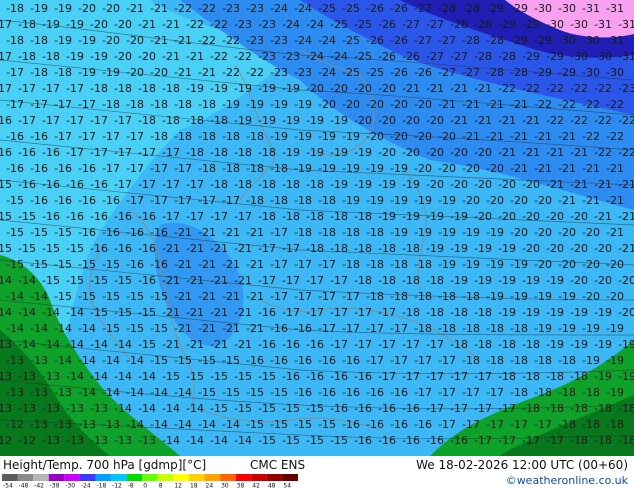  Describe the element at coordinates (327, 40) in the screenshot. I see `contour-label: -24` at that location.